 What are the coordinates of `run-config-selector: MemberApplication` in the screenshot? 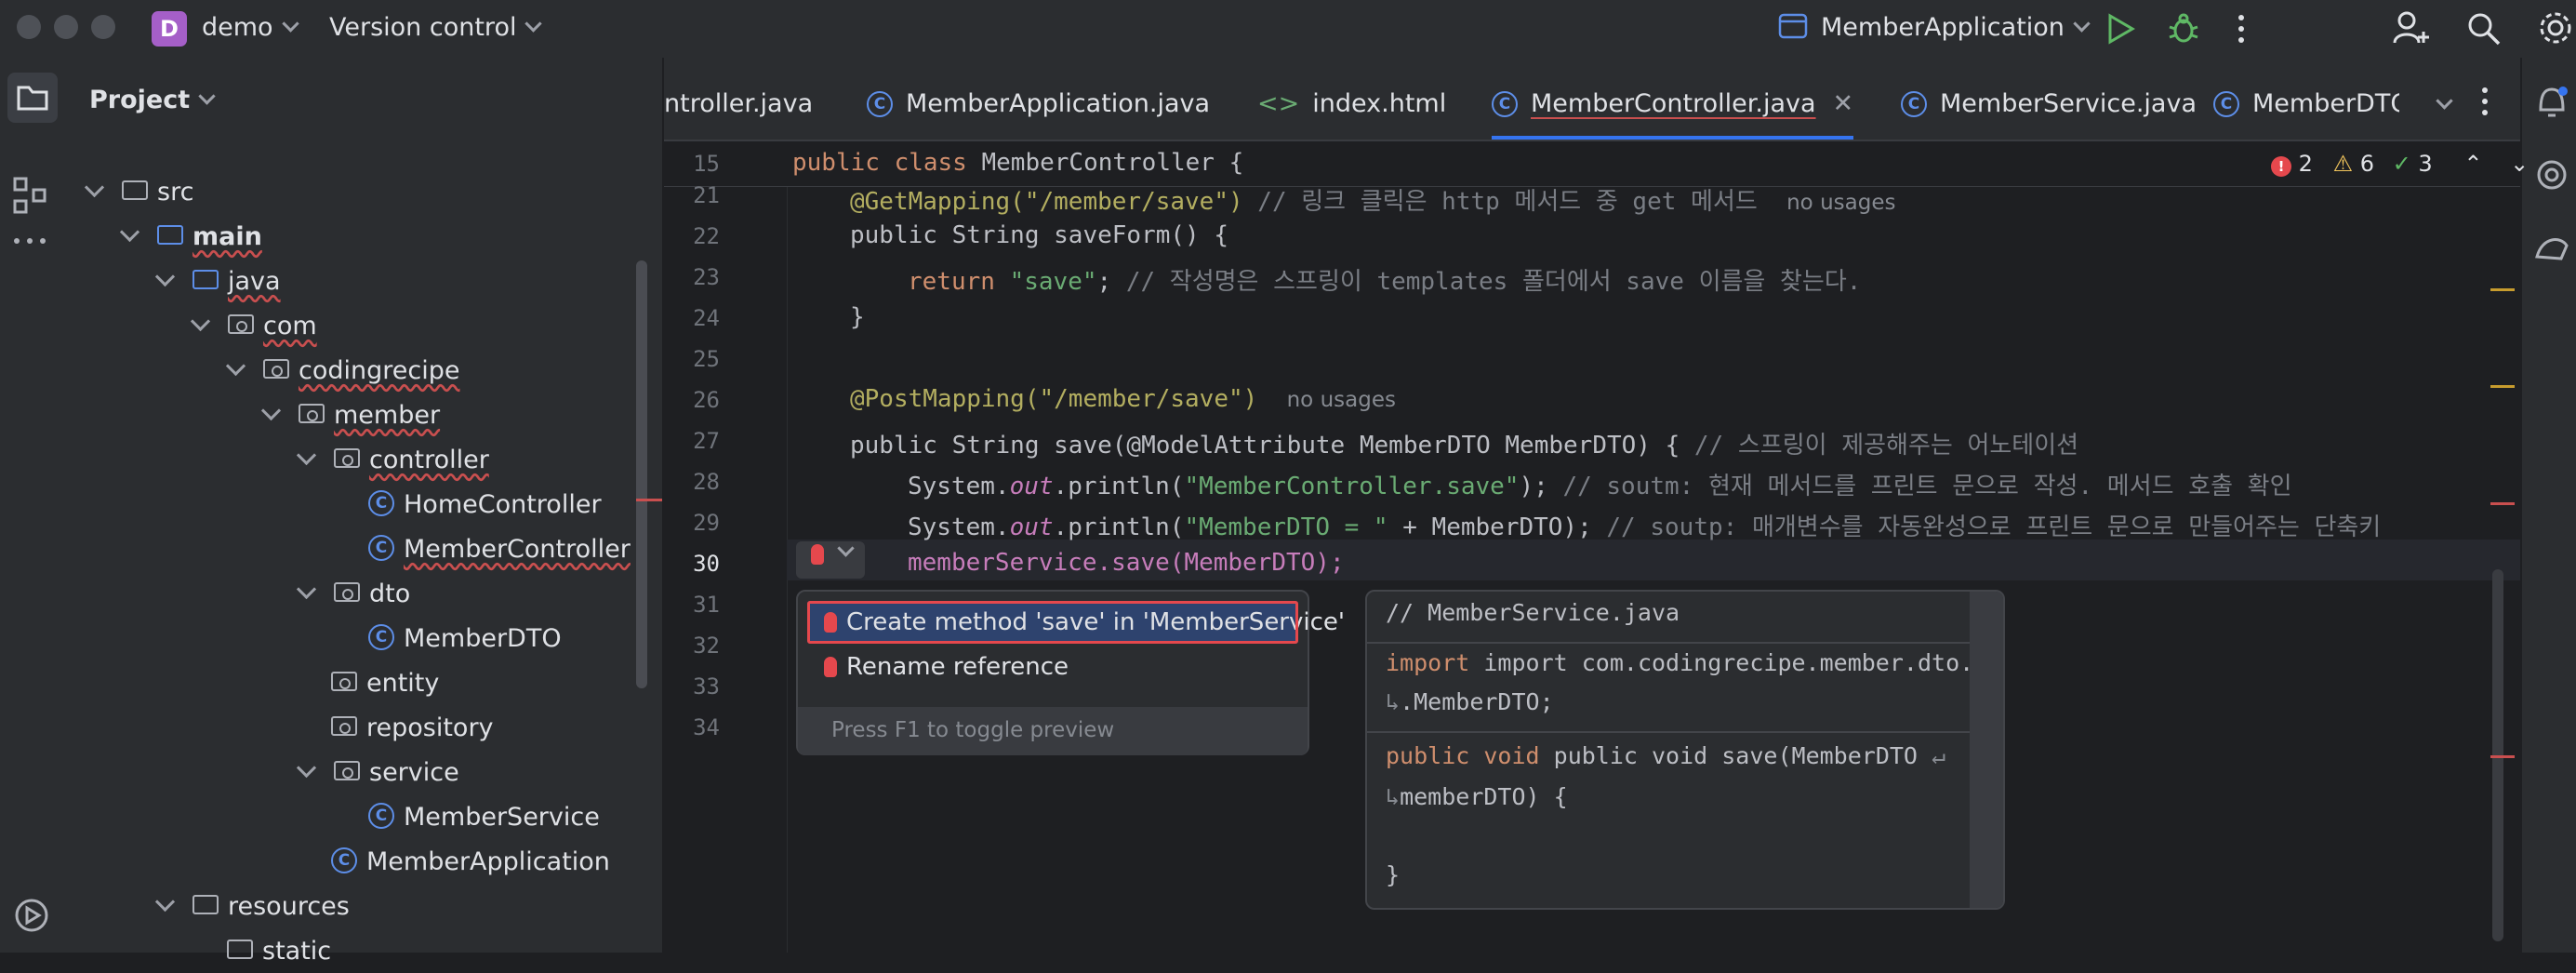 It's located at (1934, 27).